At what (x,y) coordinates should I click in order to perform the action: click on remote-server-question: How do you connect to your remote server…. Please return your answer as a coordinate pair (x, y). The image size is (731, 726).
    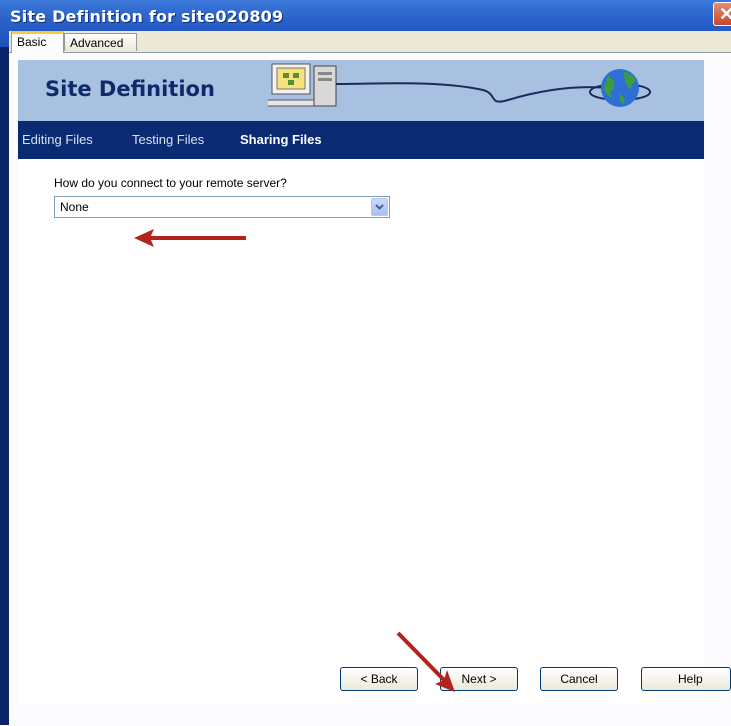
    Looking at the image, I should click on (170, 183).